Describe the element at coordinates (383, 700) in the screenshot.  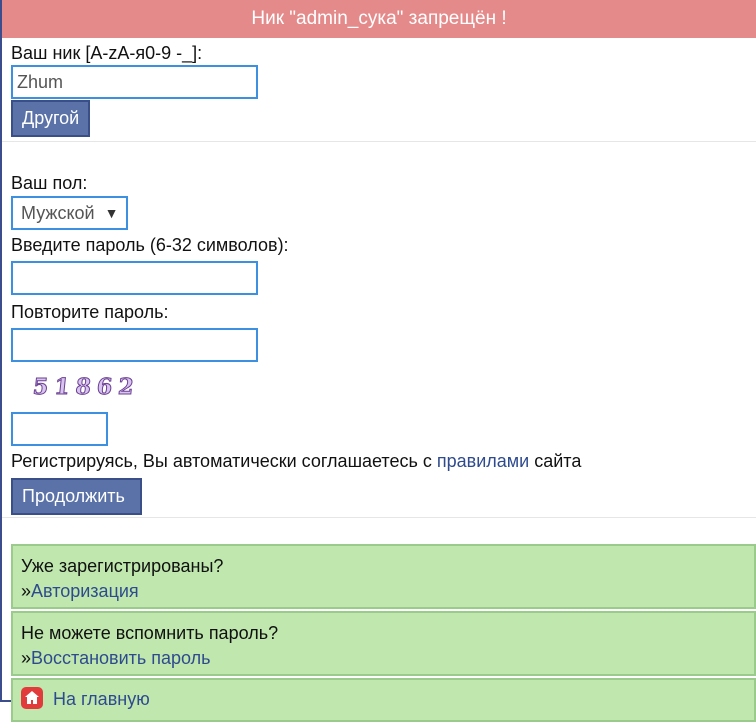
I see `home-box: На главную` at that location.